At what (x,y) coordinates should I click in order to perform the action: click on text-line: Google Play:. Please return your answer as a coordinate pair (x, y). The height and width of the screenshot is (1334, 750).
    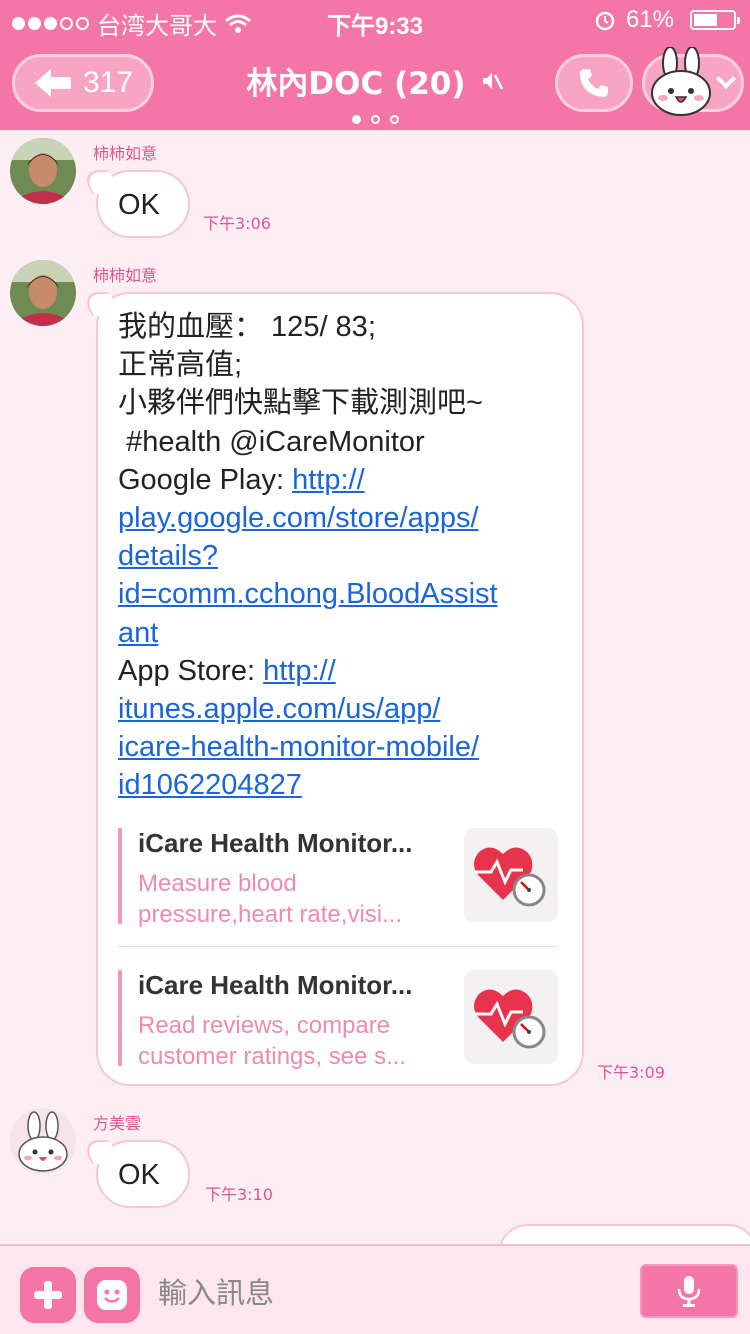
    Looking at the image, I should click on (205, 479).